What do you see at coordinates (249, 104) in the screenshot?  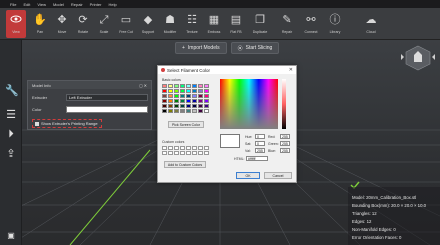 I see `color-spectrum-picker` at bounding box center [249, 104].